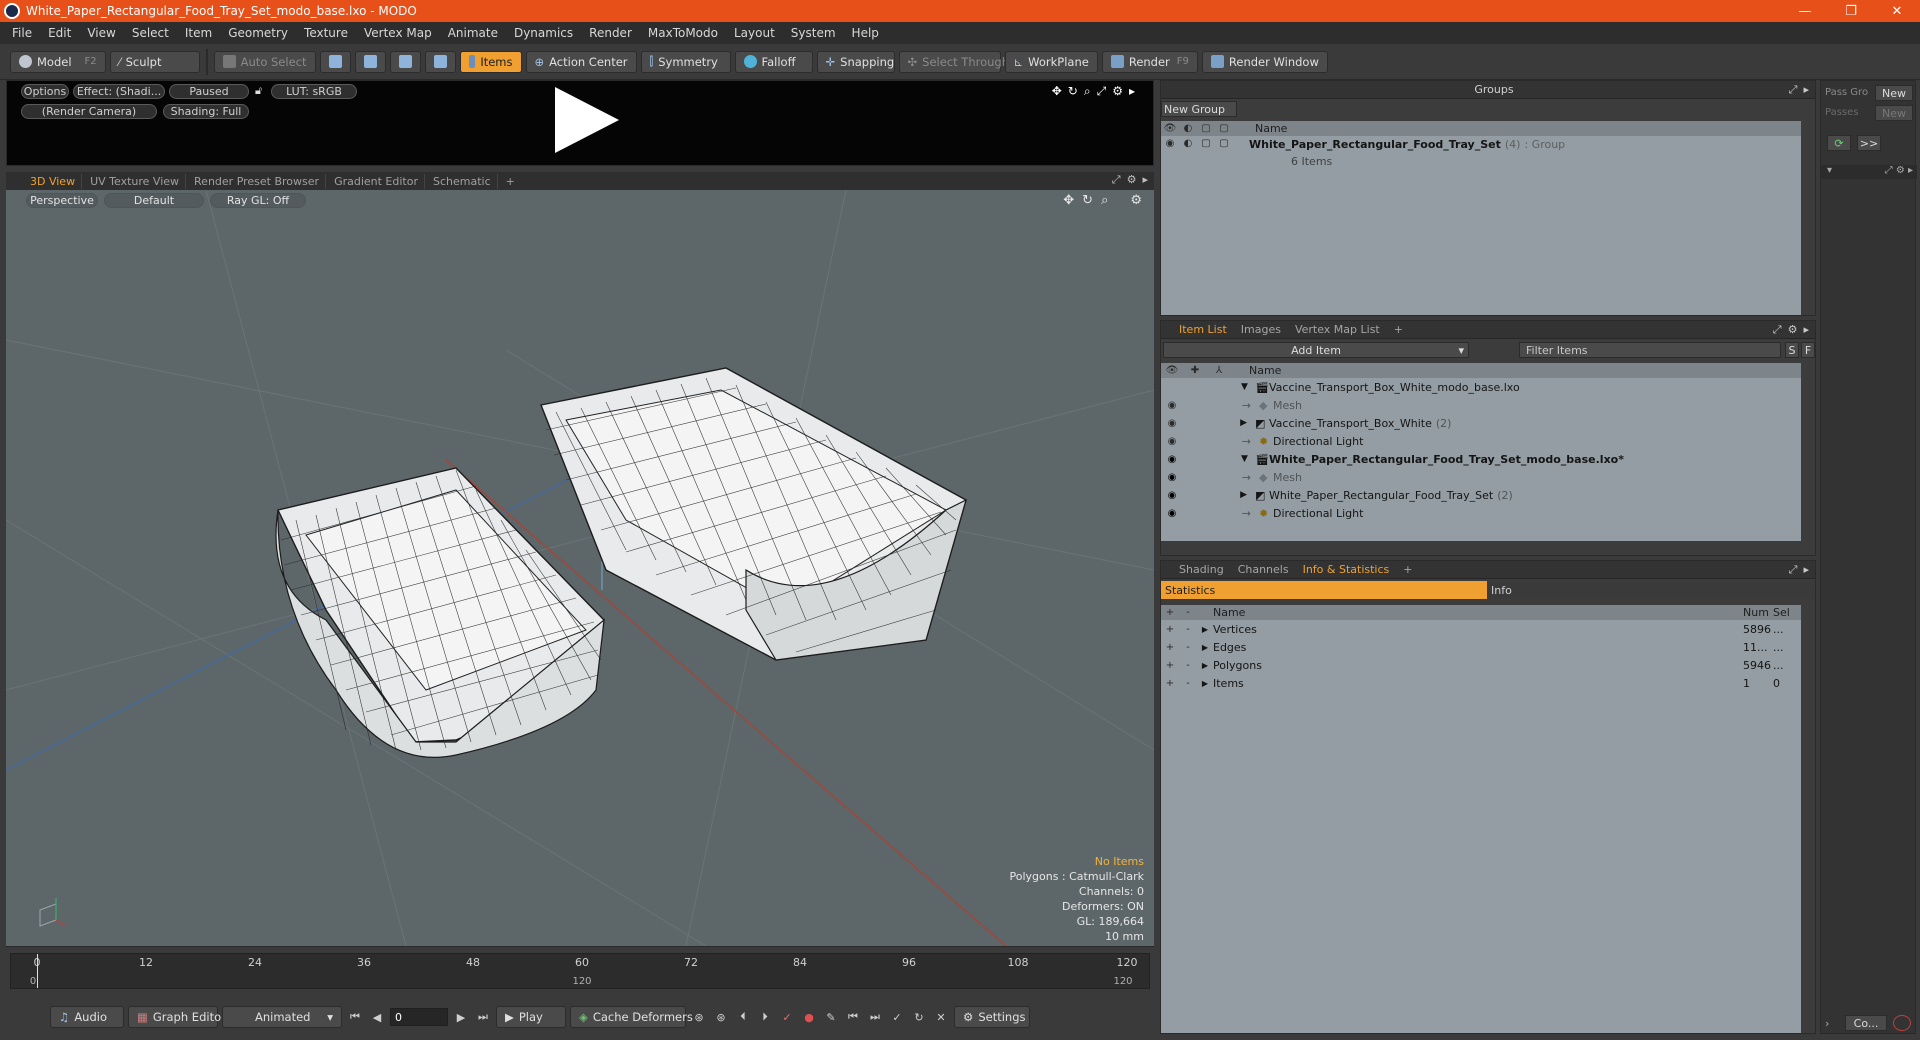 The image size is (1920, 1040). What do you see at coordinates (1263, 569) in the screenshot?
I see `tab-channels: Channels` at bounding box center [1263, 569].